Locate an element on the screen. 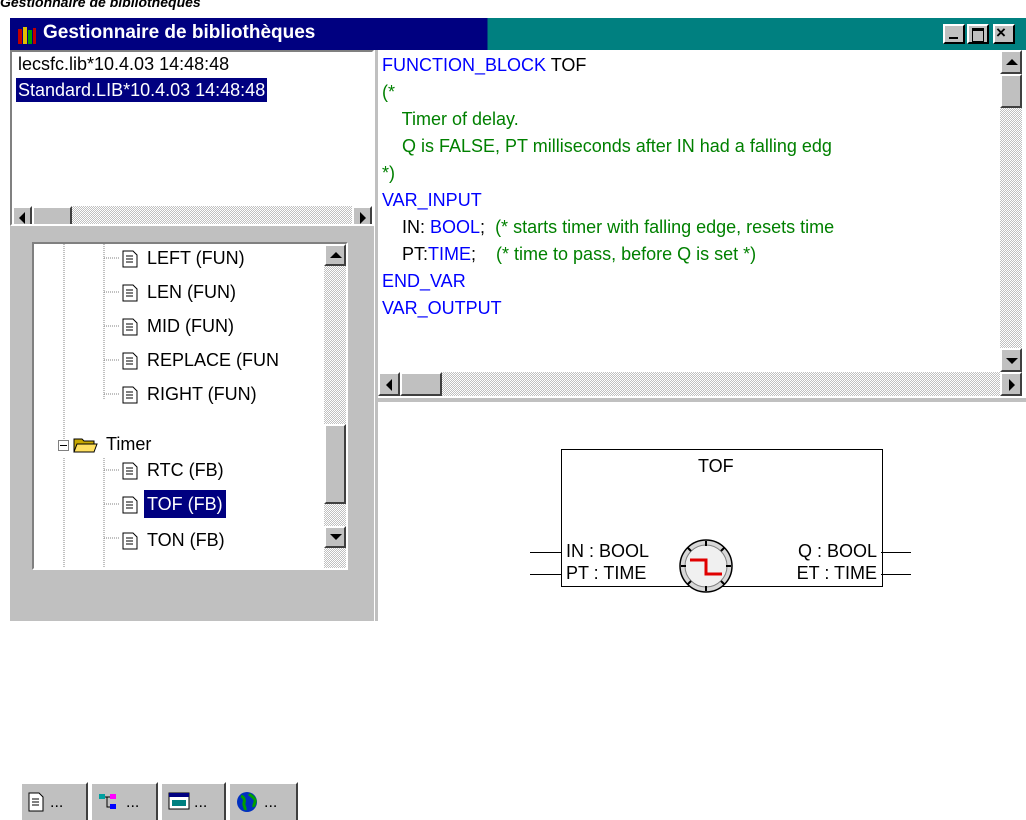  code-comment: (* time to pass, before Q is set *) is located at coordinates (626, 254).